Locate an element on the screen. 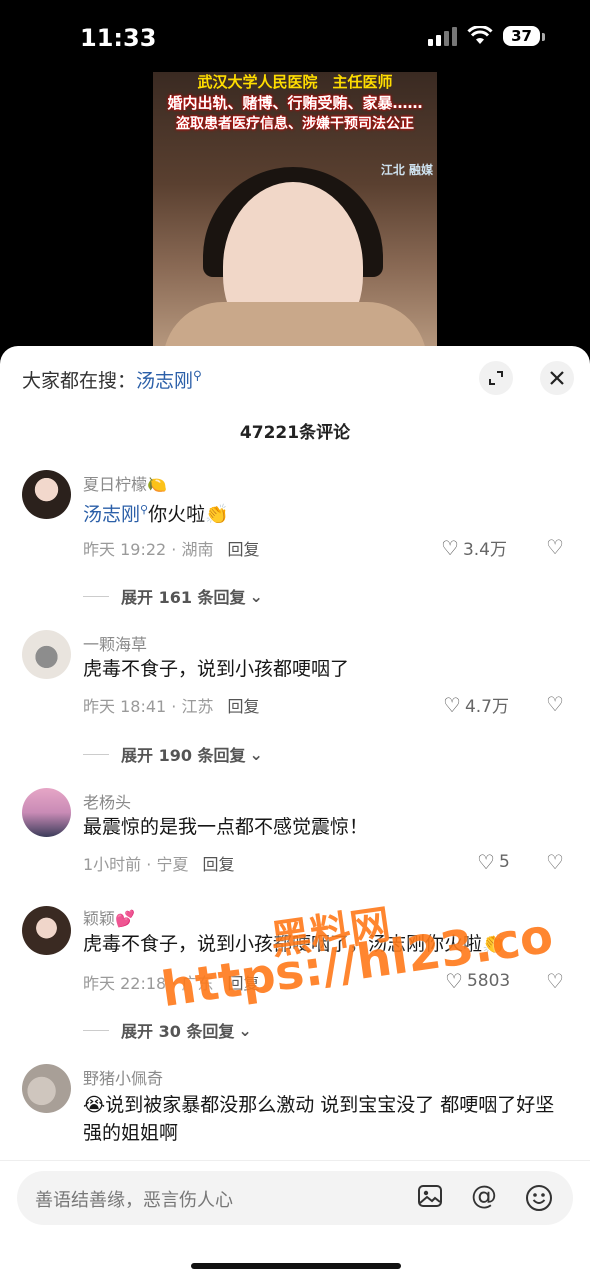 The height and width of the screenshot is (1280, 590). comment-author: 野猪小佩奇 is located at coordinates (123, 1077).